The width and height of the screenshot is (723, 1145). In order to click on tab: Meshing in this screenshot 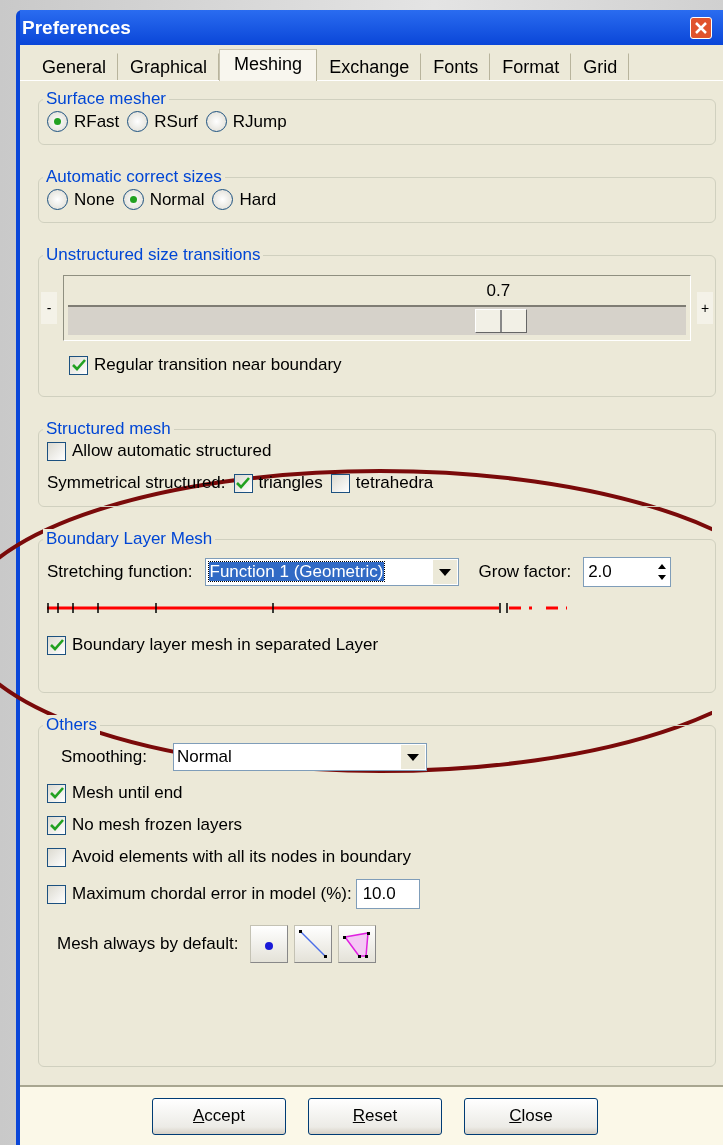, I will do `click(268, 65)`.